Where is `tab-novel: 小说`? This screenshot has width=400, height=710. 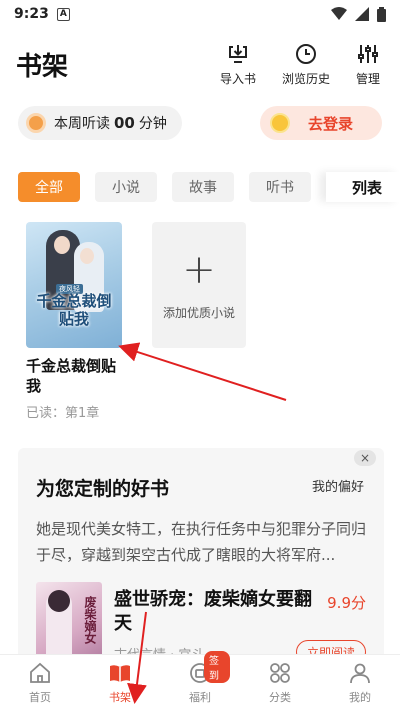
tab-novel: 小说 is located at coordinates (126, 187).